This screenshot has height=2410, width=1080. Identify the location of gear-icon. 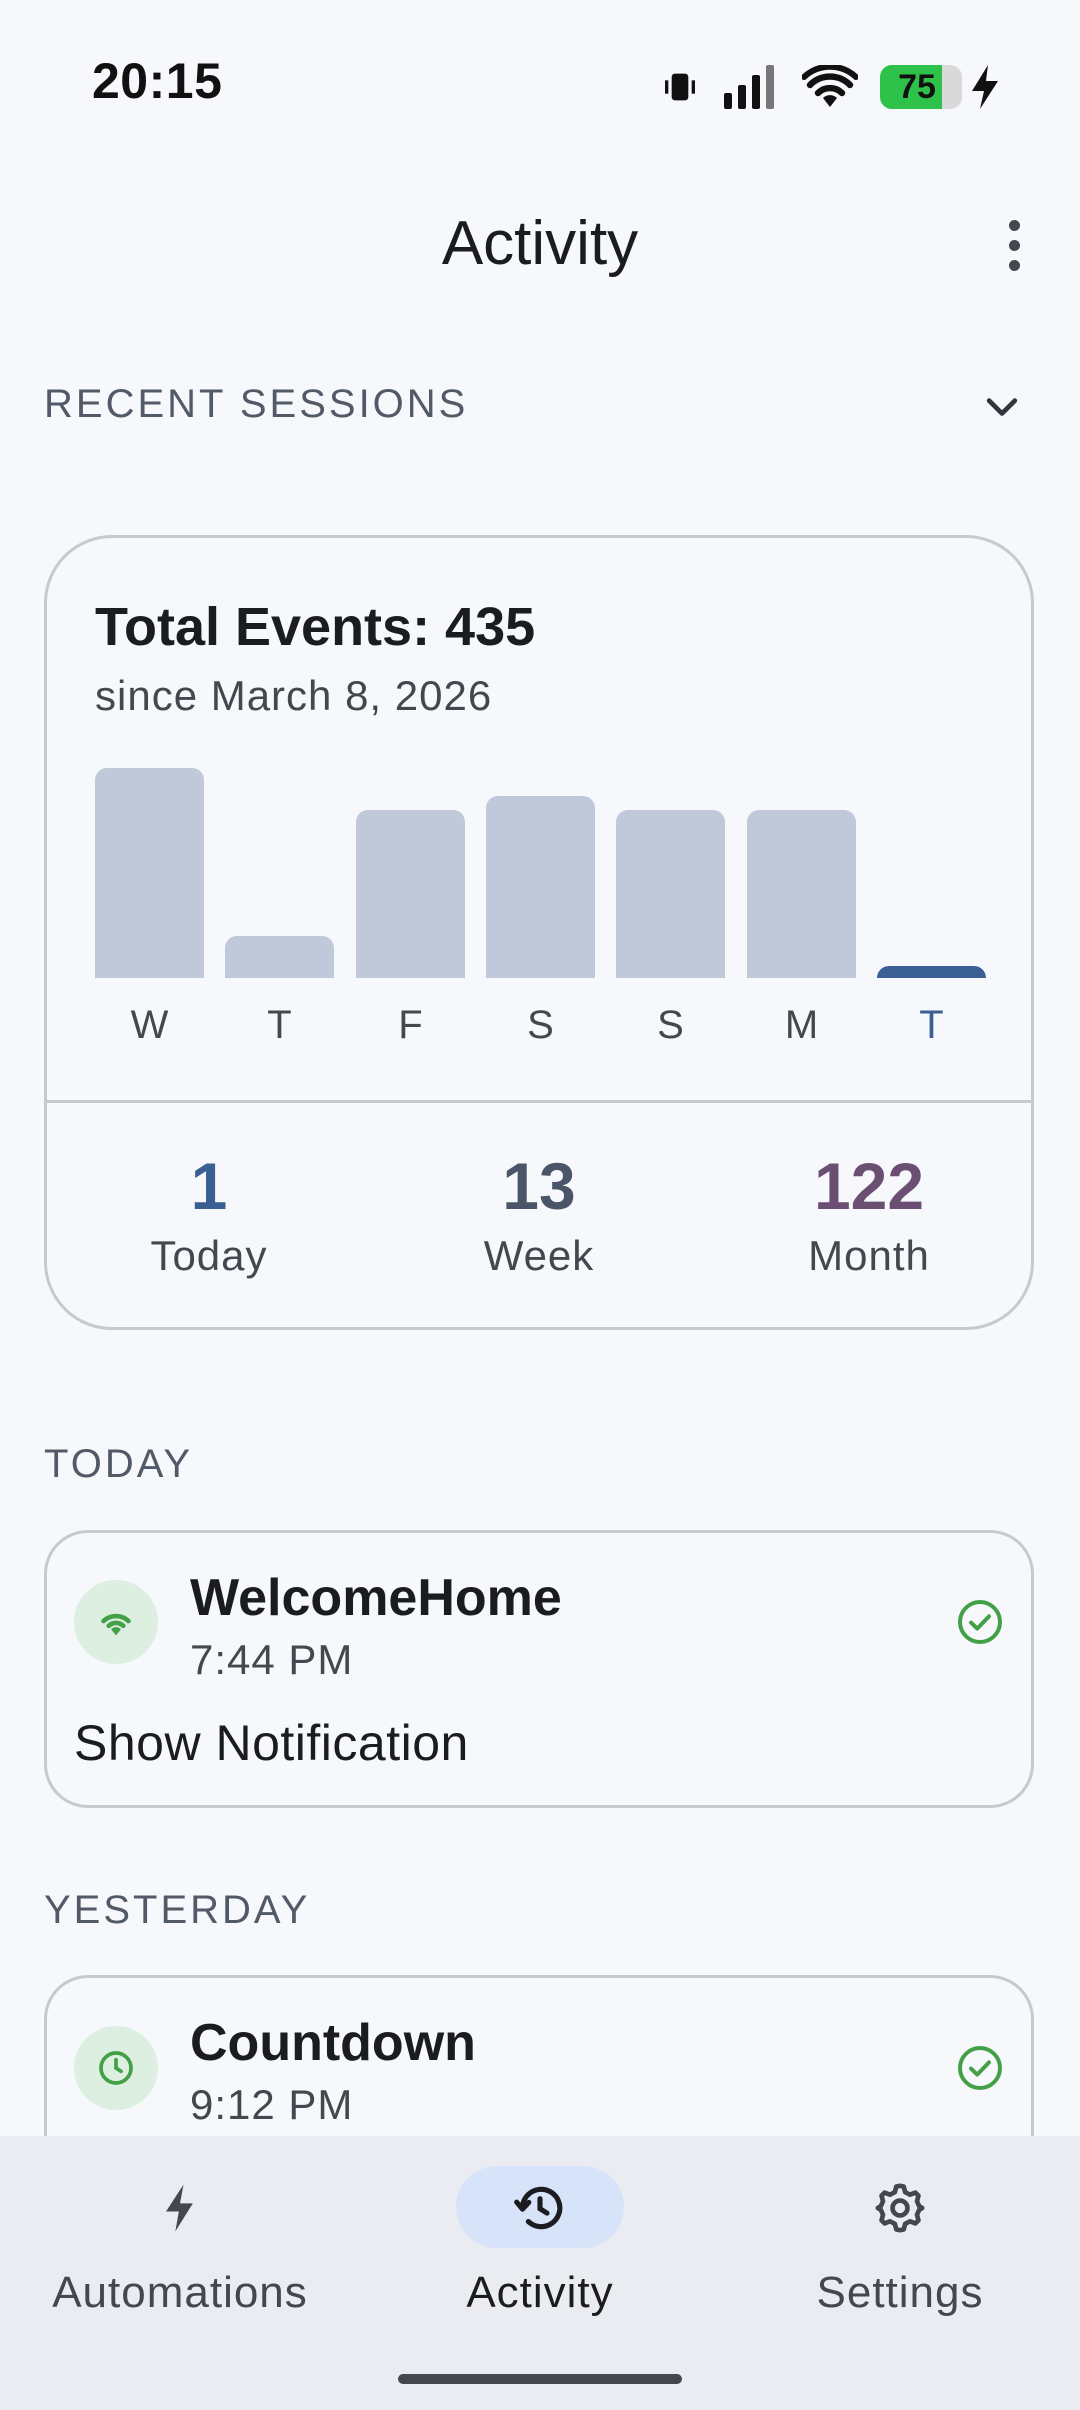
(900, 2208).